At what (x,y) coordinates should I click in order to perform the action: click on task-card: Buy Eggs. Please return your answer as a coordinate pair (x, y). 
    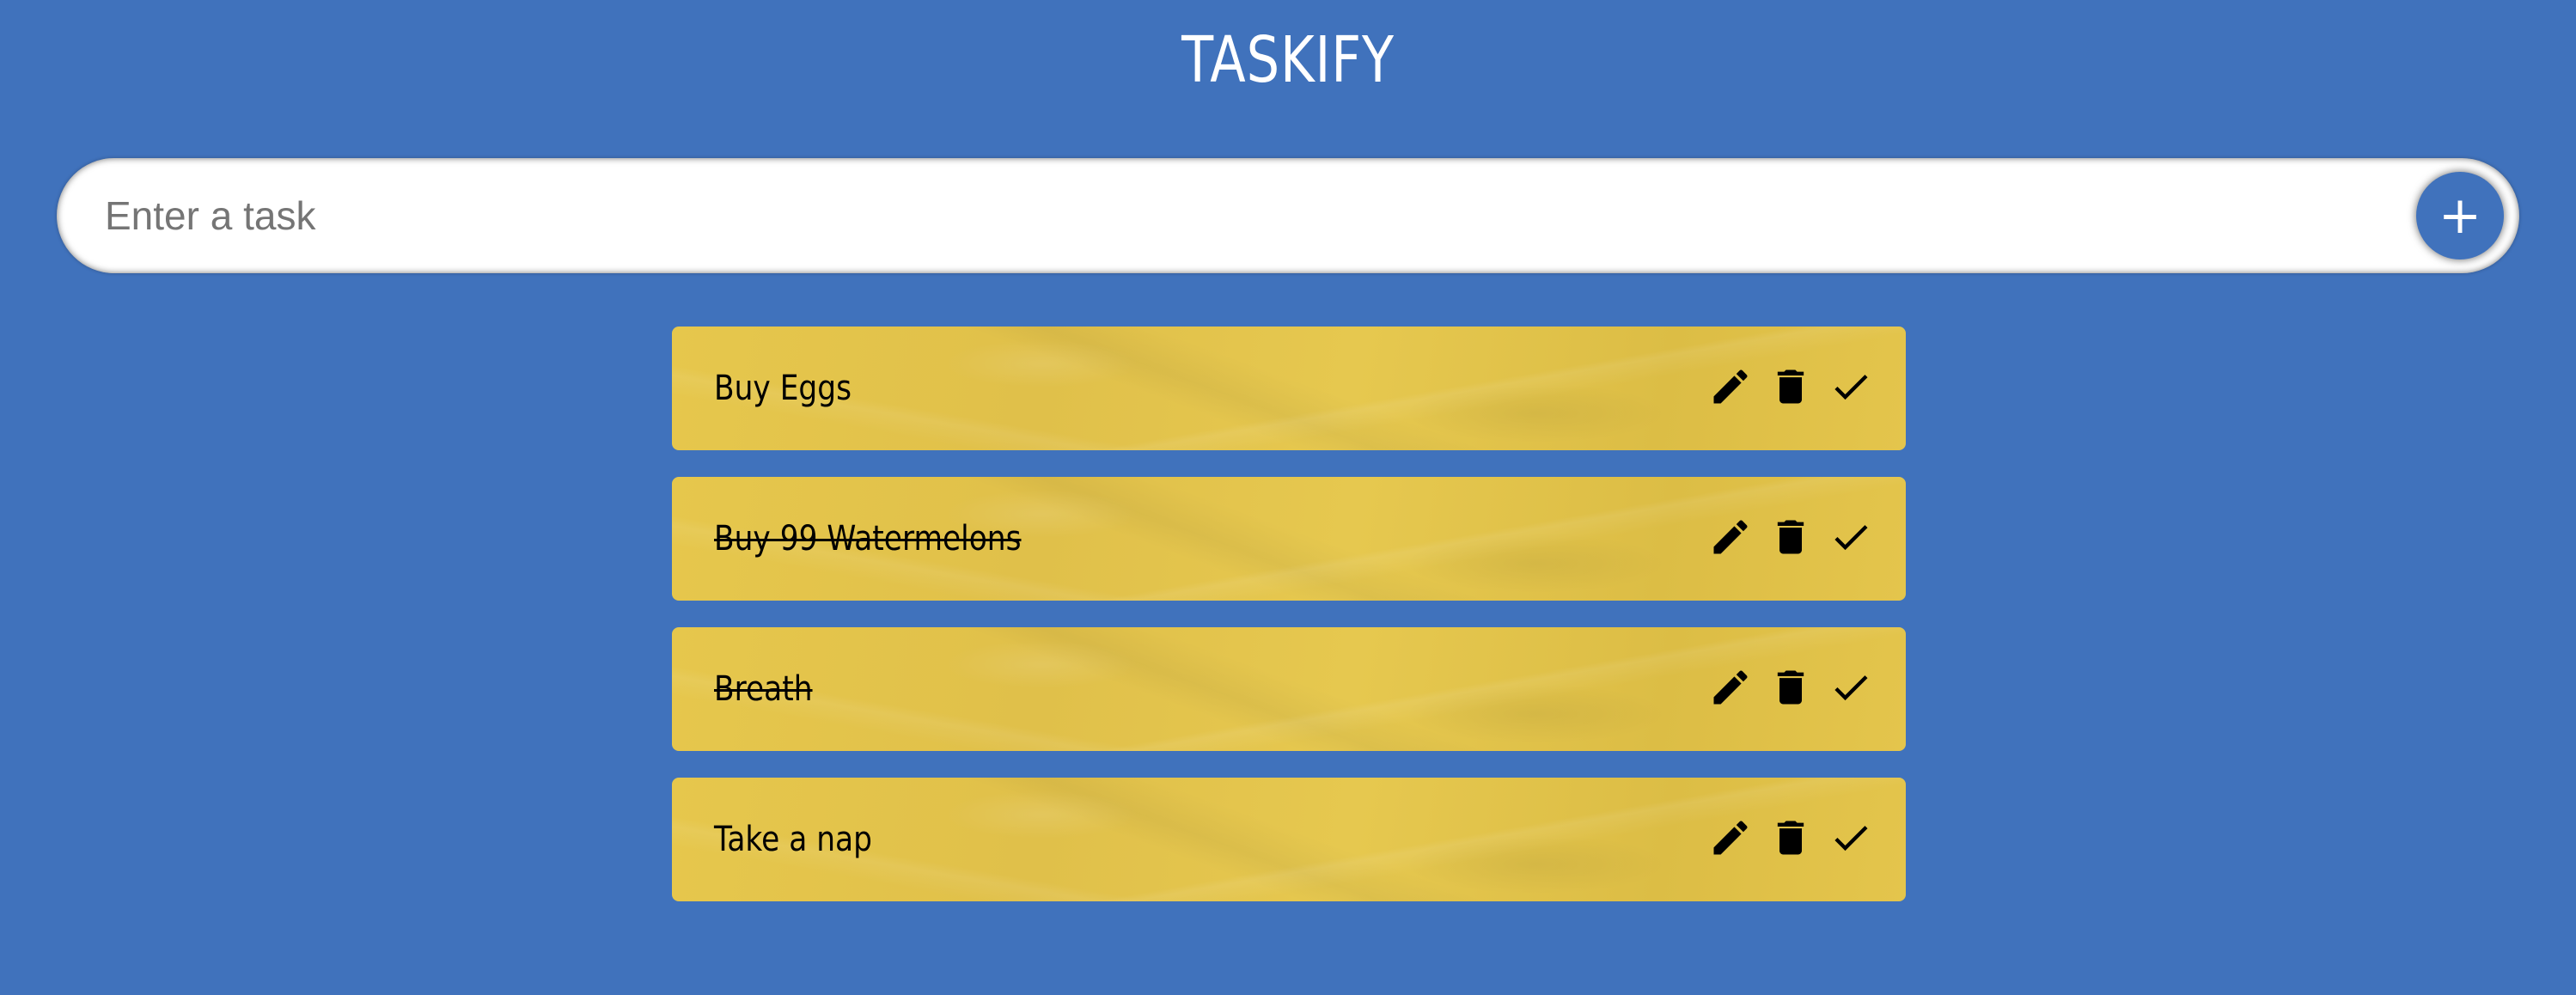
    Looking at the image, I should click on (1289, 389).